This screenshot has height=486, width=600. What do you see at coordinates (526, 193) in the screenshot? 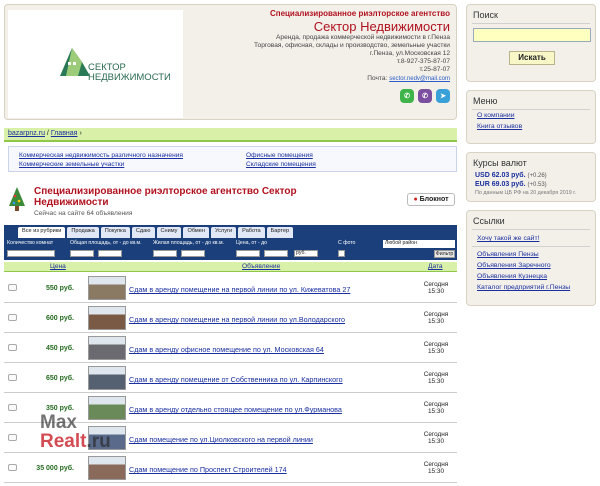
I see `rates-note: По данным ЦБ РФ на 20 декабря 2019 г.` at bounding box center [526, 193].